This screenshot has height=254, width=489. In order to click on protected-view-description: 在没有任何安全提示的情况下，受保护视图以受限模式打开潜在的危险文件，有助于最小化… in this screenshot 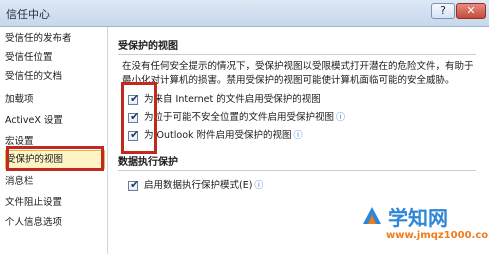, I will do `click(298, 73)`.